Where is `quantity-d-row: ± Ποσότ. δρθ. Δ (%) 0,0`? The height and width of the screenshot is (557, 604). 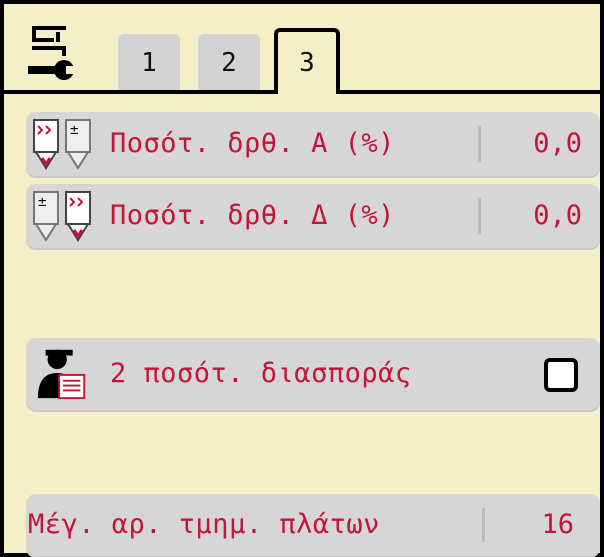
quantity-d-row: ± Ποσότ. δρθ. Δ (%) 0,0 is located at coordinates (313, 216).